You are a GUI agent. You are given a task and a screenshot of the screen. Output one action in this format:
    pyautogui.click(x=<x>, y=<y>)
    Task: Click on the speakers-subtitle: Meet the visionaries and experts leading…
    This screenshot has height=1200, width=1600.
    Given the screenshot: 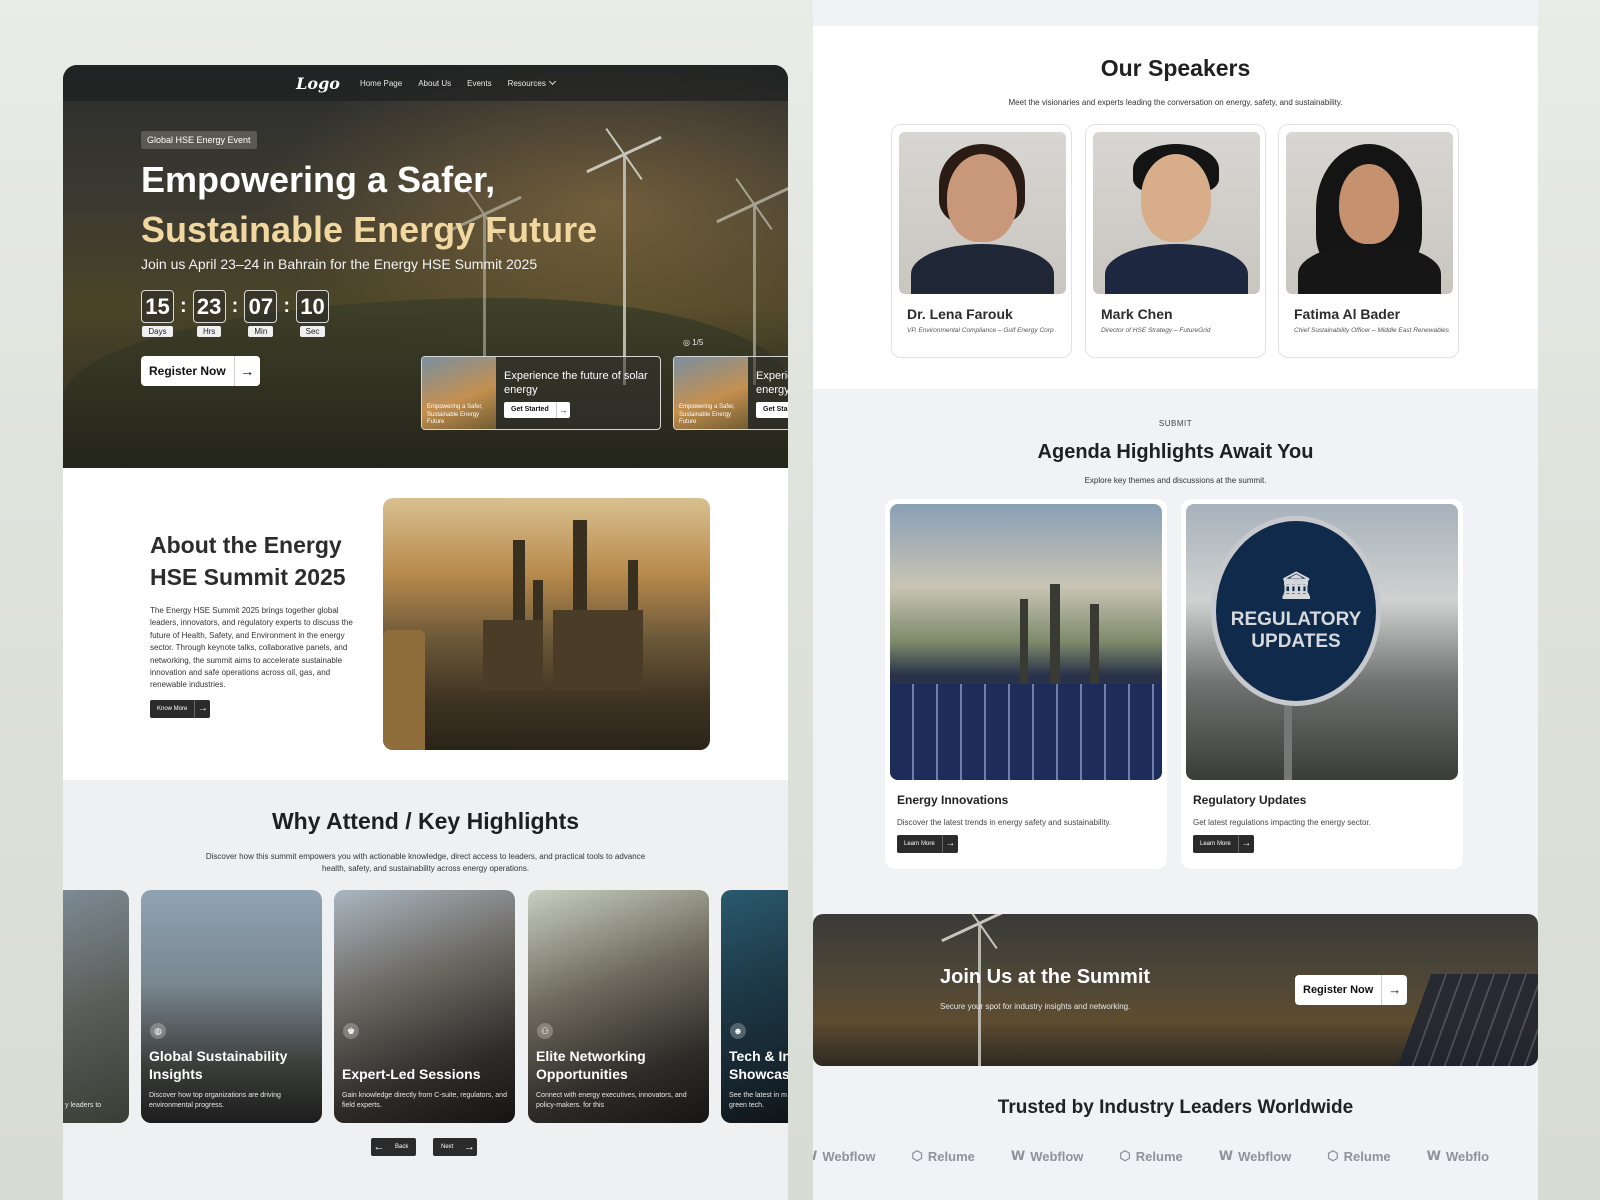 What is the action you would take?
    pyautogui.click(x=1175, y=102)
    